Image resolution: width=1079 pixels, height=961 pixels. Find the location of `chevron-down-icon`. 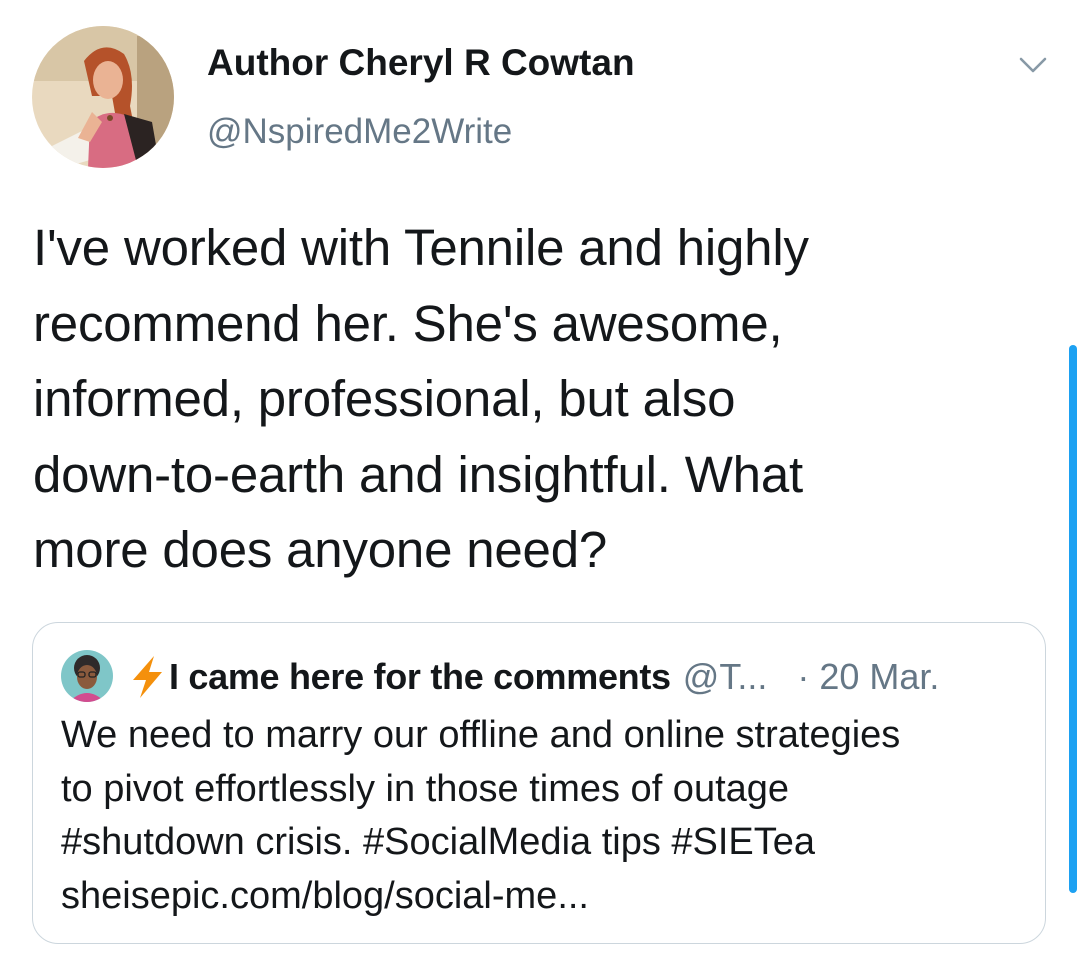

chevron-down-icon is located at coordinates (1033, 66).